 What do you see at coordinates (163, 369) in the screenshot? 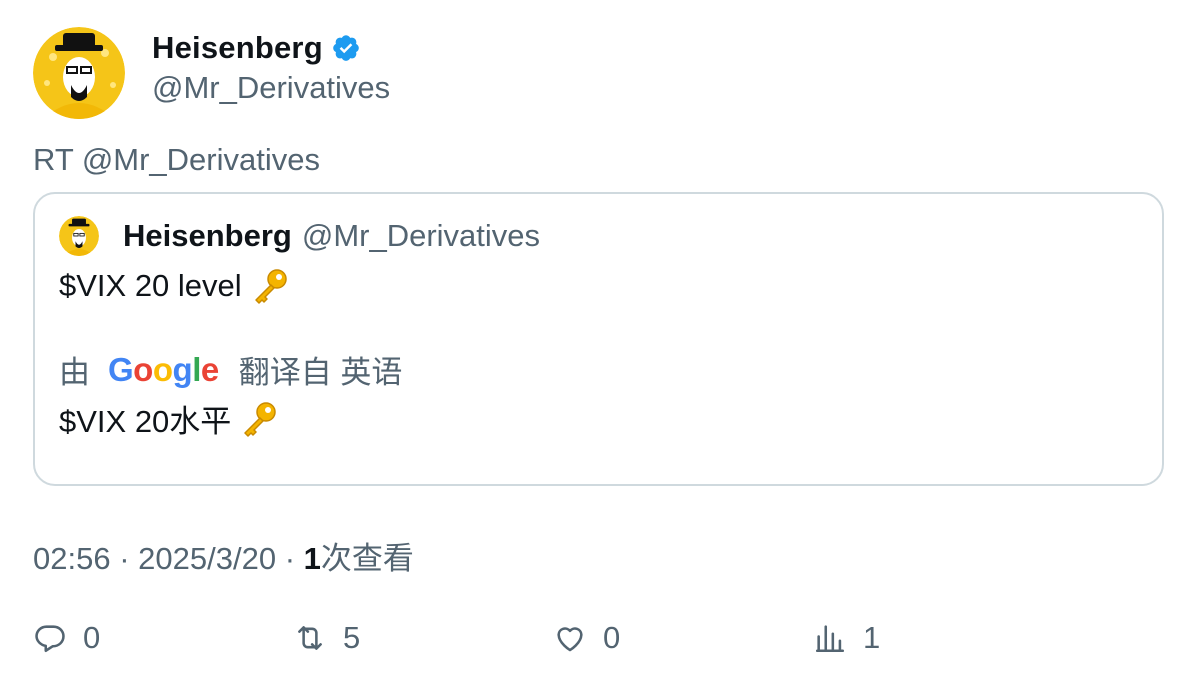
I see `google-logo: Google` at bounding box center [163, 369].